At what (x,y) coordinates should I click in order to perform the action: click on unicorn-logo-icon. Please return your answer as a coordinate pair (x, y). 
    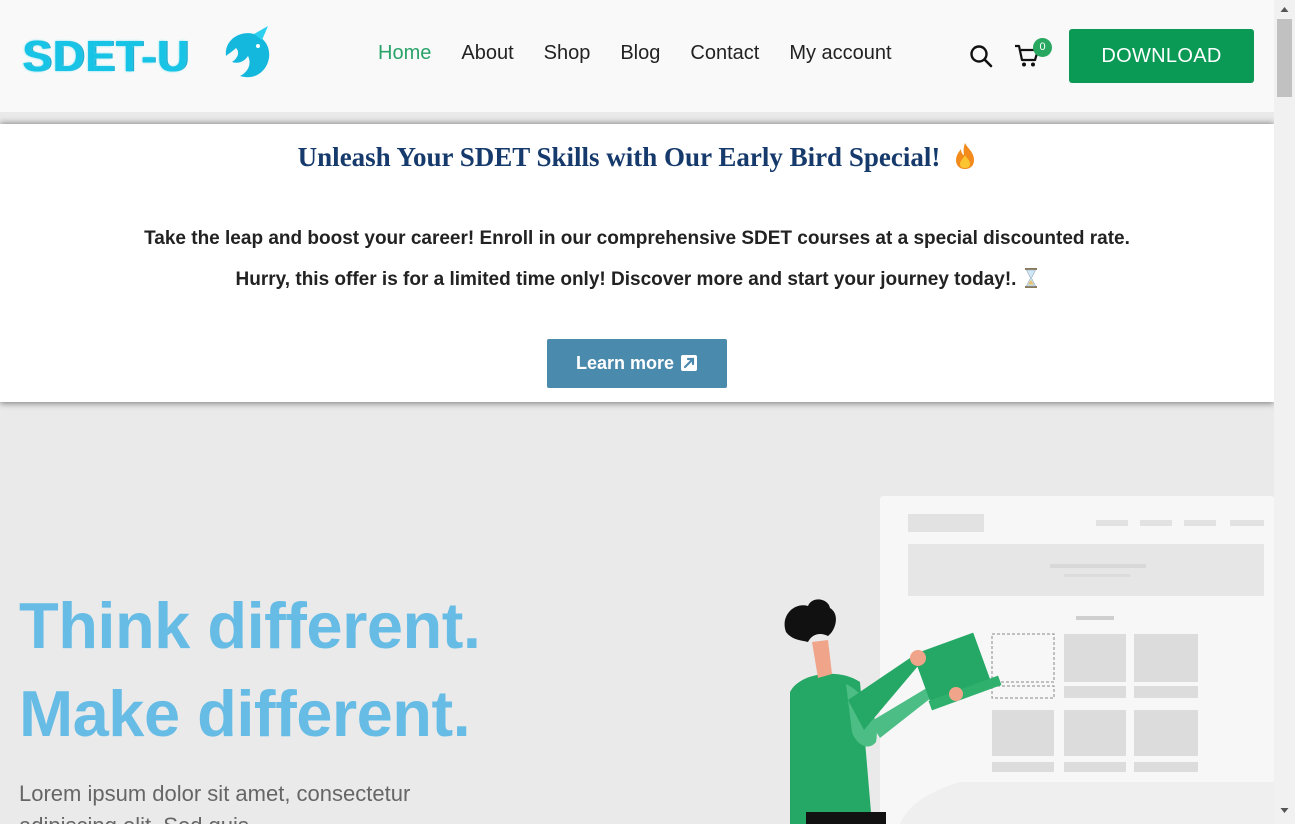
    Looking at the image, I should click on (247, 52).